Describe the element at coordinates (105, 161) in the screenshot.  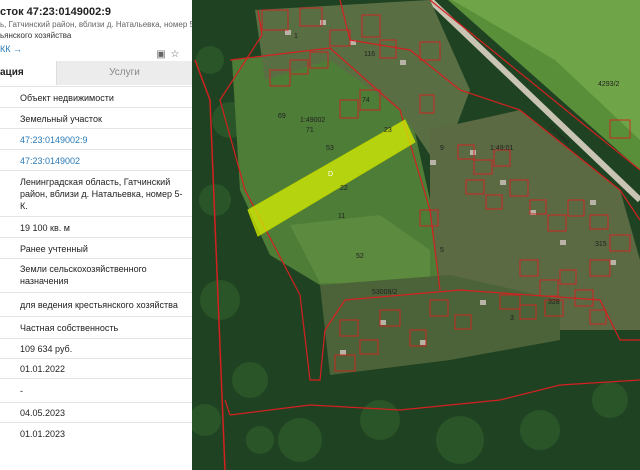
I see `cadastral-quarter-link: 47:23:0149002` at that location.